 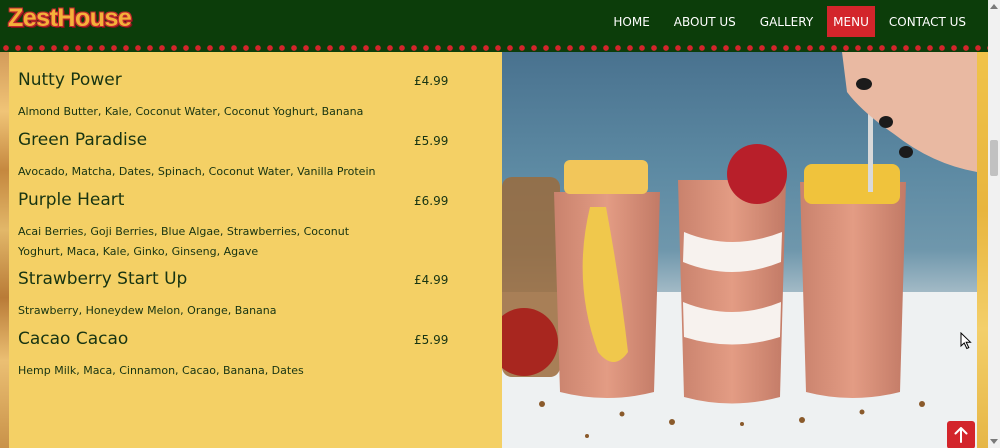 What do you see at coordinates (982, 250) in the screenshot?
I see `fruit-photo-edge` at bounding box center [982, 250].